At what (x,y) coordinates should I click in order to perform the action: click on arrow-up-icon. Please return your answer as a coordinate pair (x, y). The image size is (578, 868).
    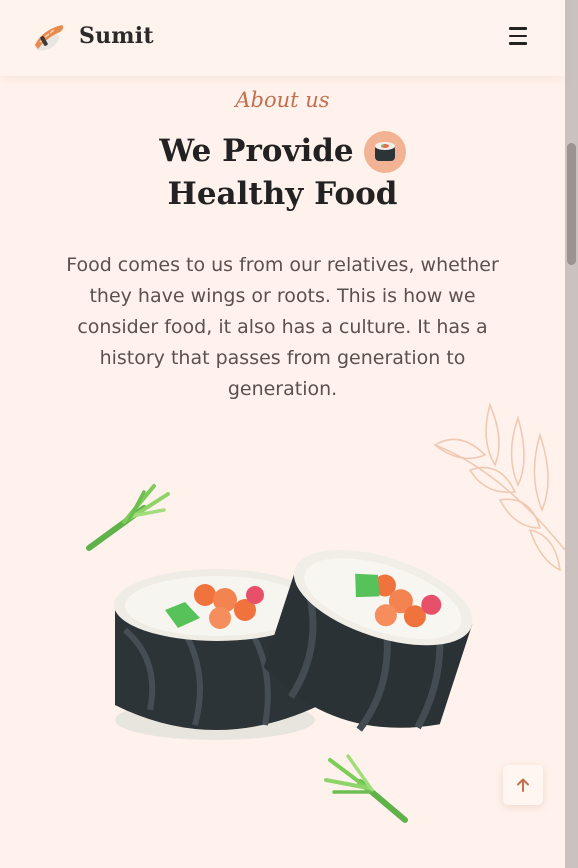
    Looking at the image, I should click on (523, 785).